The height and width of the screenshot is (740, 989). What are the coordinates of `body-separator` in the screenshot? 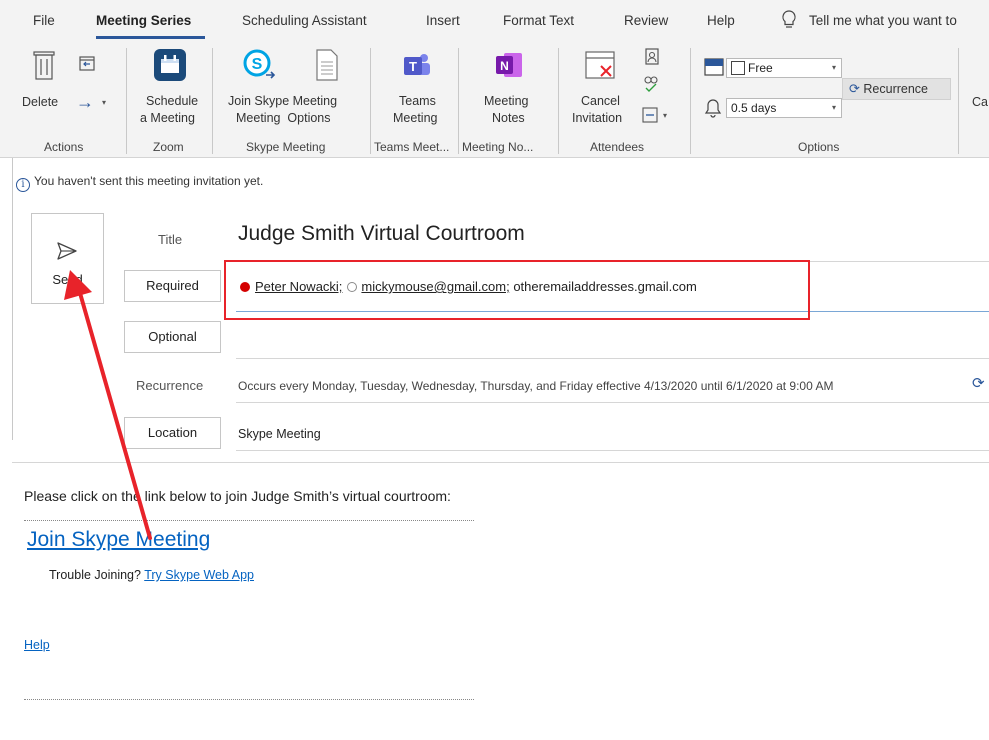 It's located at (500, 462).